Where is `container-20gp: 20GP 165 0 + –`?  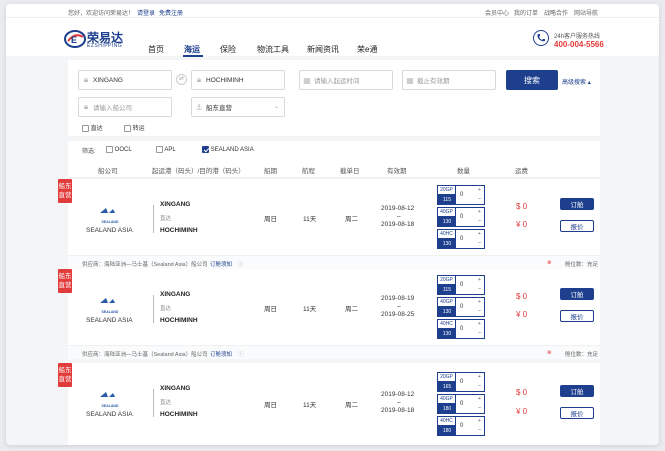
container-20gp: 20GP 165 0 + – is located at coordinates (461, 382).